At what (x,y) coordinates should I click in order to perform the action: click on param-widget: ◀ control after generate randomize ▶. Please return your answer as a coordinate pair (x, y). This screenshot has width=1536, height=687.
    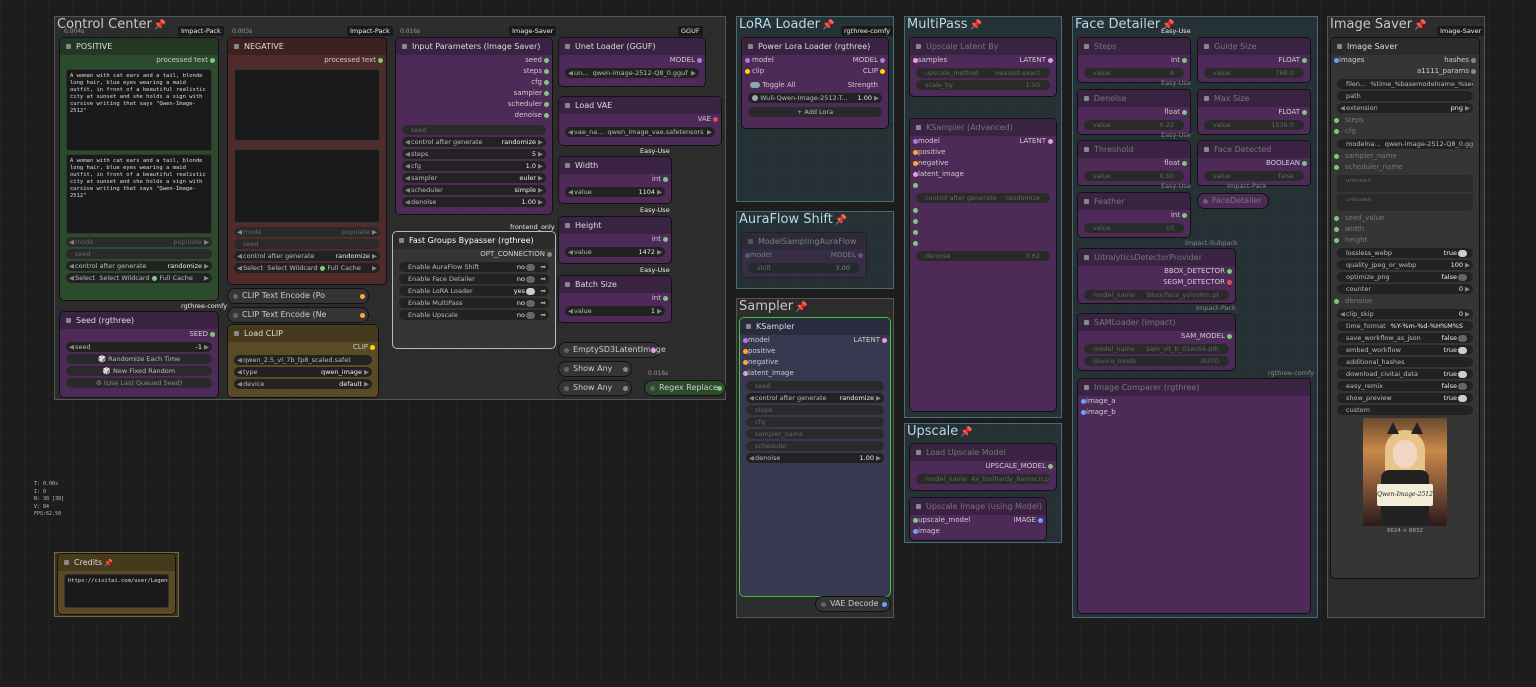
    Looking at the image, I should click on (474, 142).